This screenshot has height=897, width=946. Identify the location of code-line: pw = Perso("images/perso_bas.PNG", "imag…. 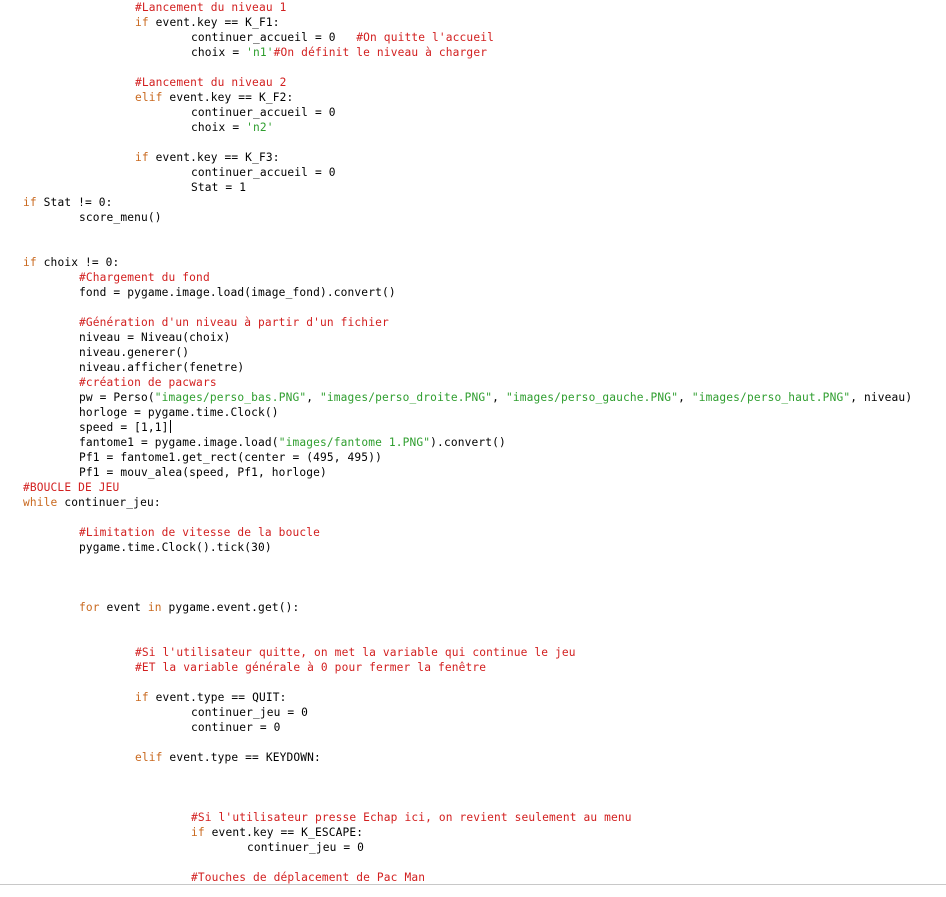
(467, 397).